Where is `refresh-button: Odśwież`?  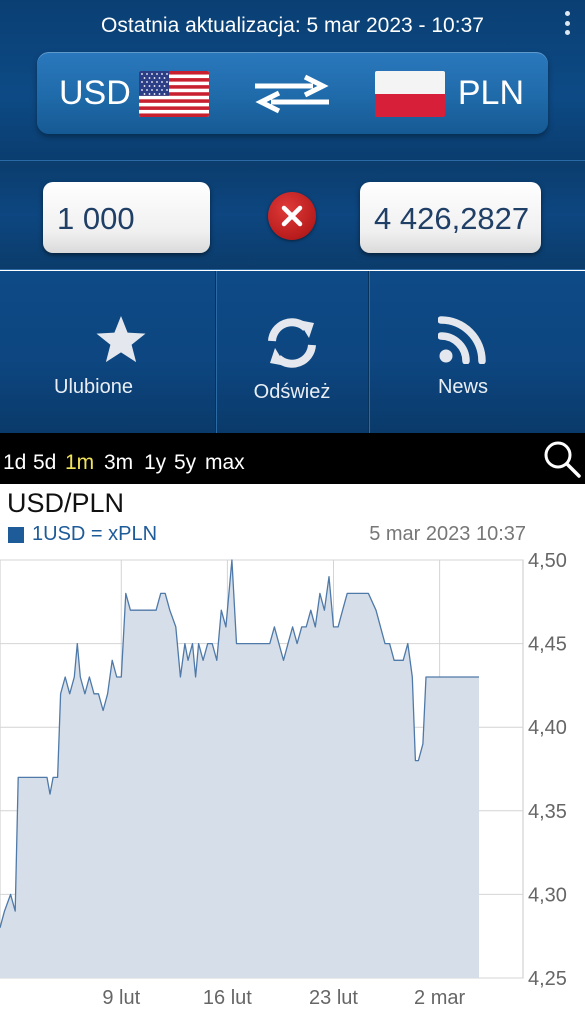 refresh-button: Odśwież is located at coordinates (292, 352).